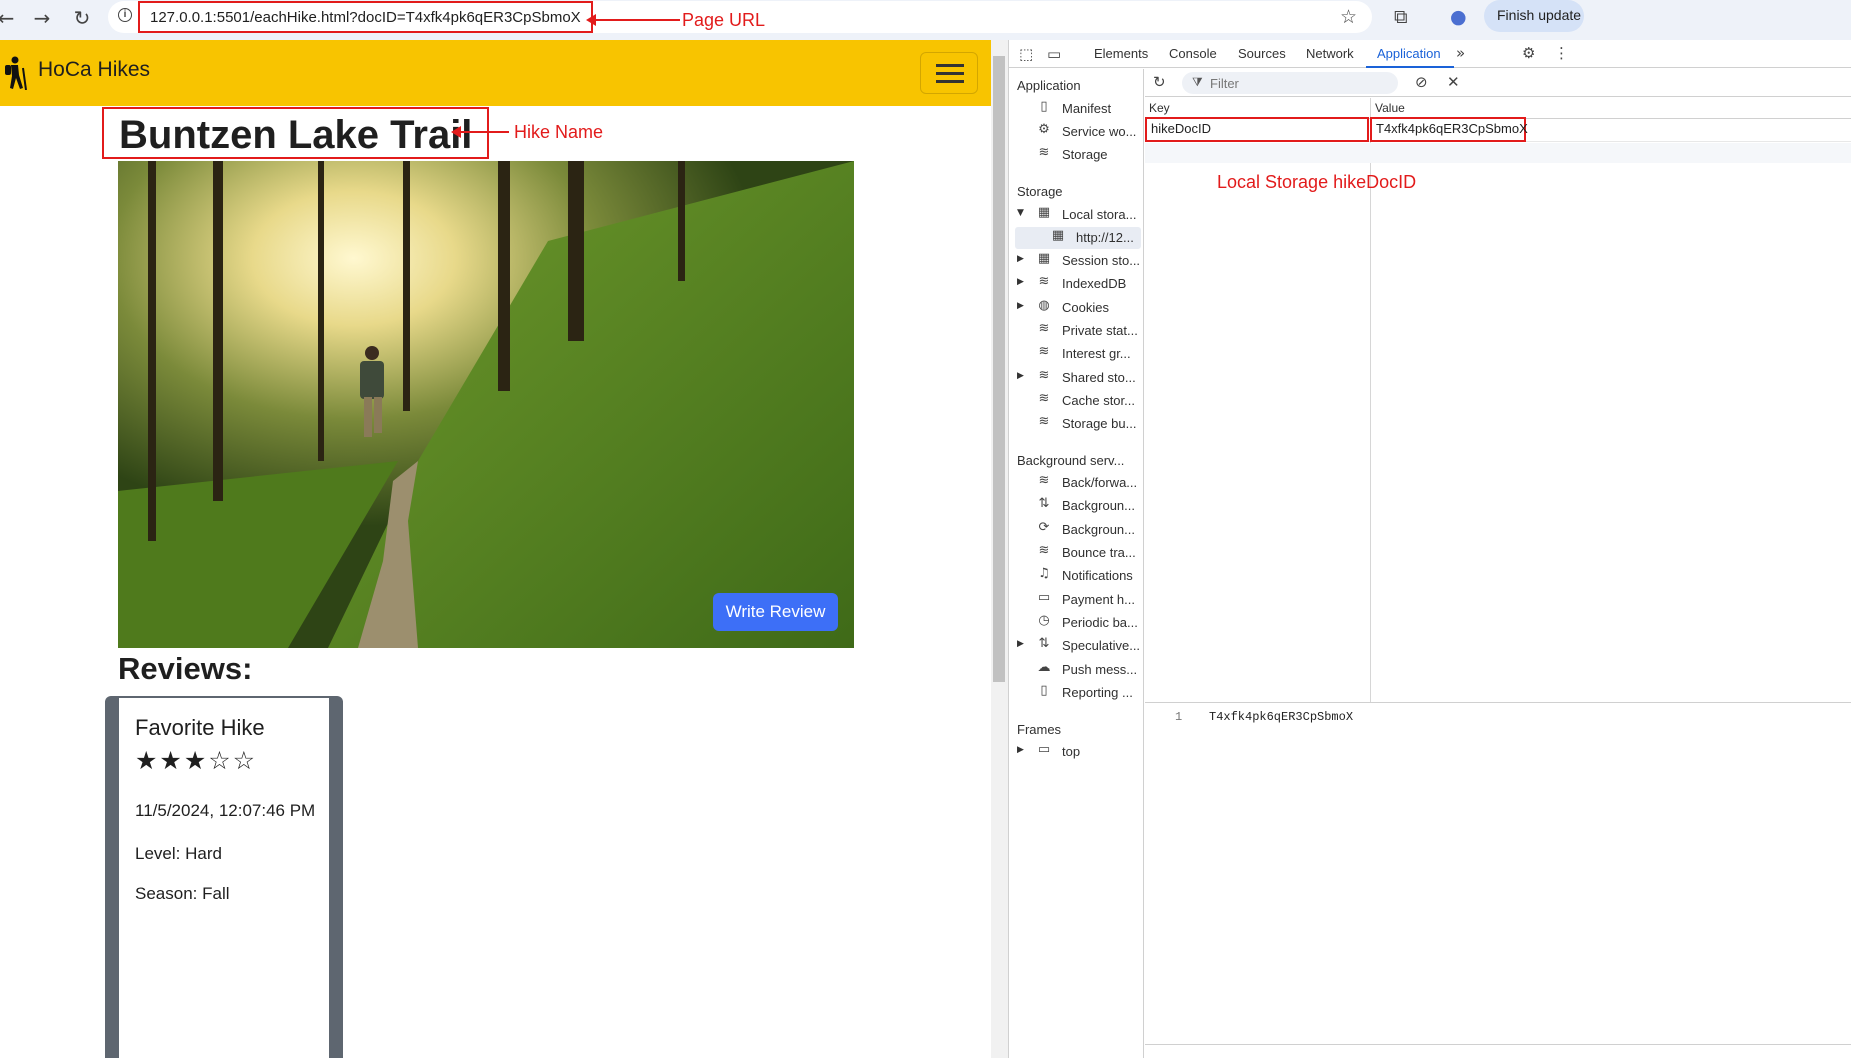 The height and width of the screenshot is (1058, 1851). I want to click on bookmark-star-icon: ☆, so click(1348, 17).